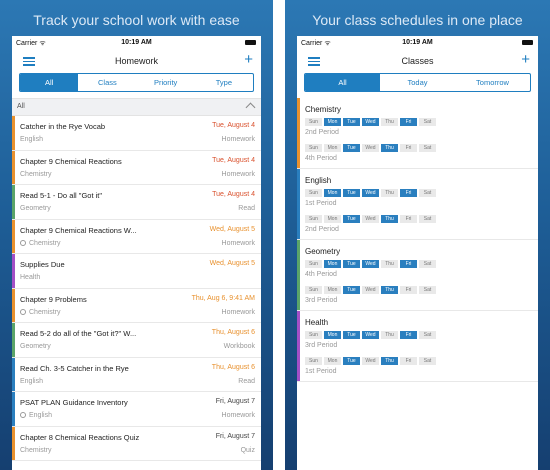 This screenshot has height=470, width=550. Describe the element at coordinates (239, 346) in the screenshot. I see `category-label: Workbook` at that location.